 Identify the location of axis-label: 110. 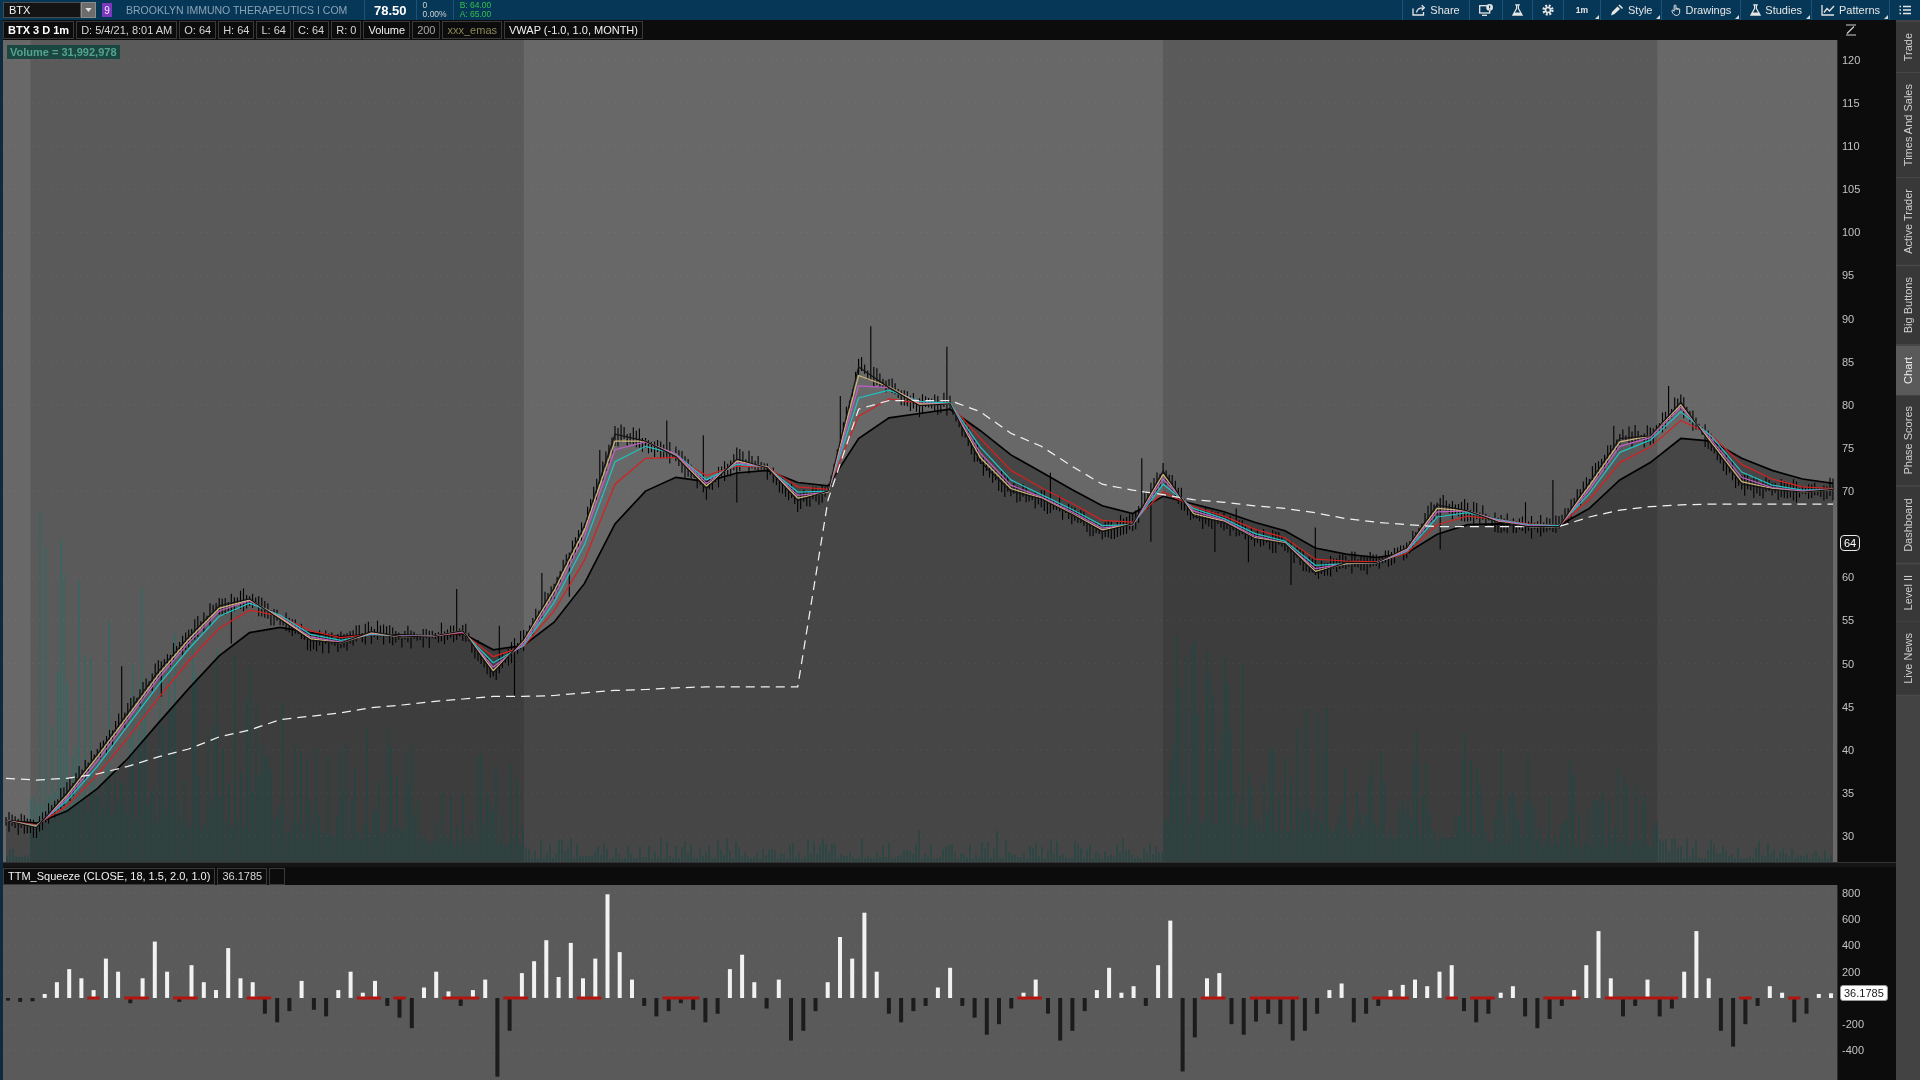
(1851, 146).